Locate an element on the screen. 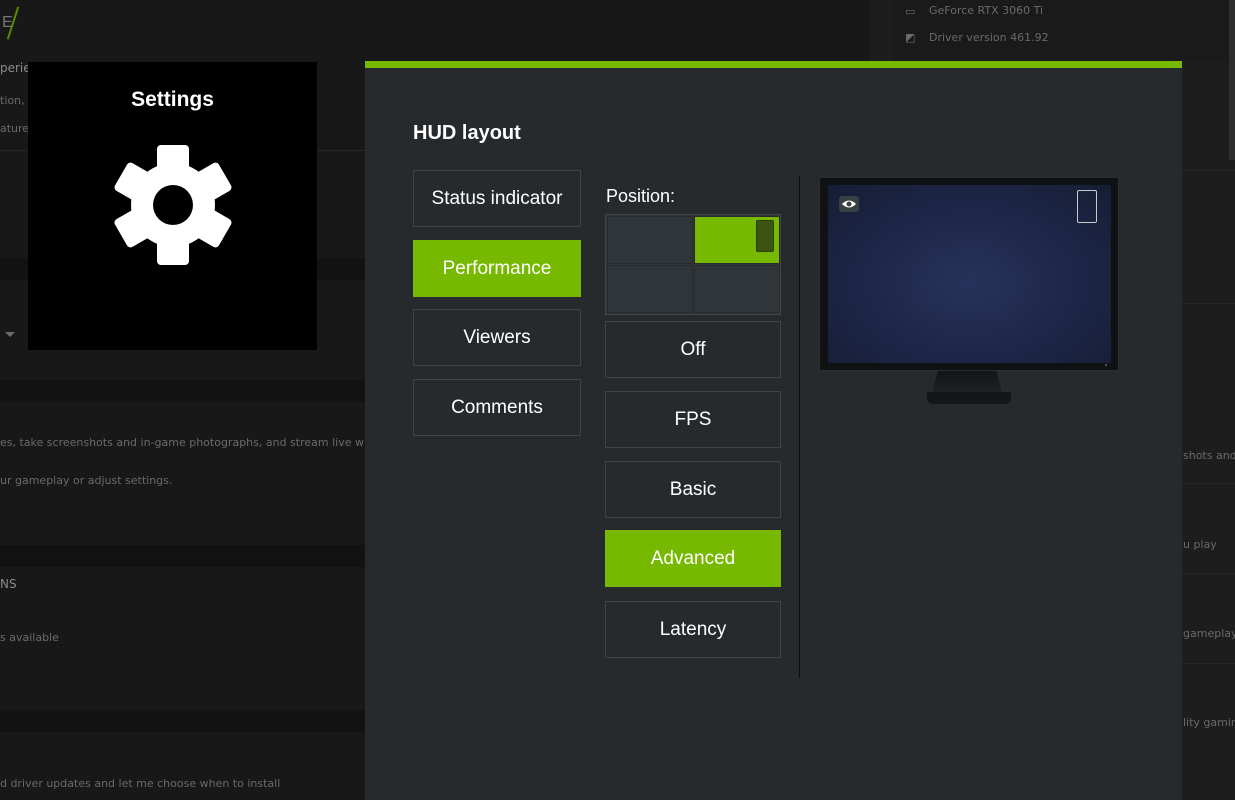 The width and height of the screenshot is (1235, 800). monitor-frame is located at coordinates (969, 274).